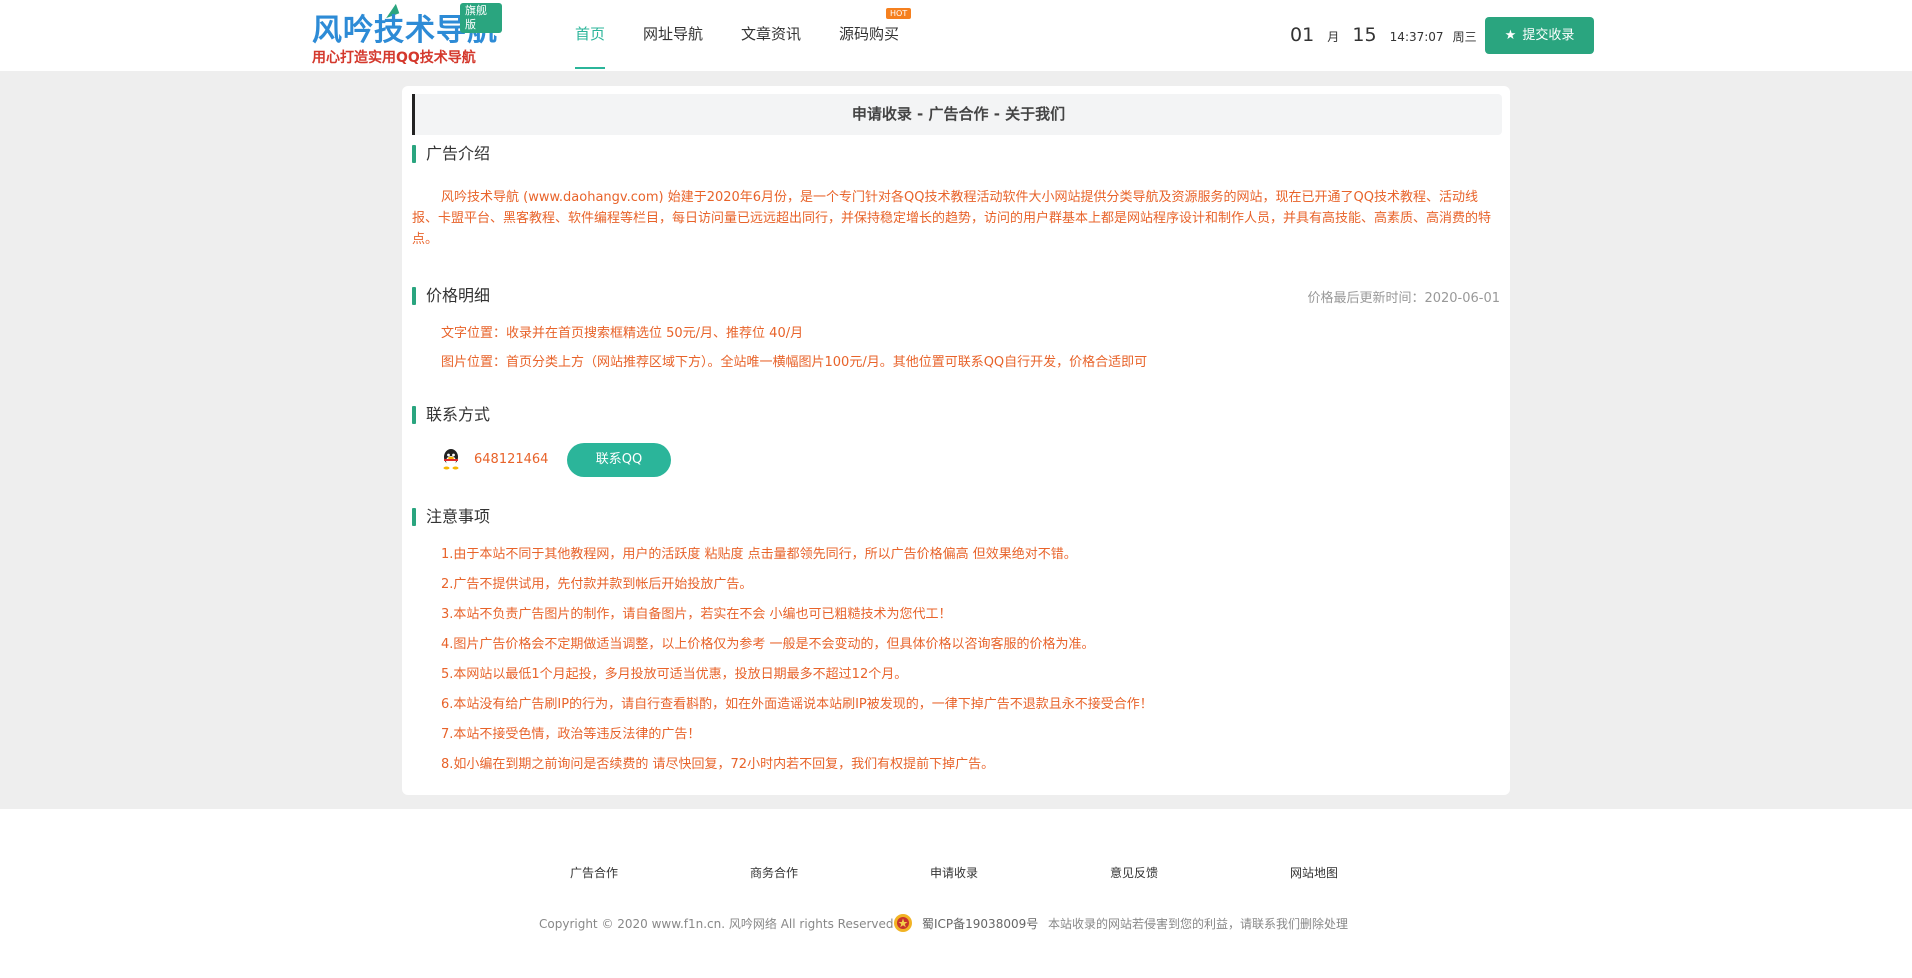  What do you see at coordinates (1364, 35) in the screenshot?
I see `date-day: 15` at bounding box center [1364, 35].